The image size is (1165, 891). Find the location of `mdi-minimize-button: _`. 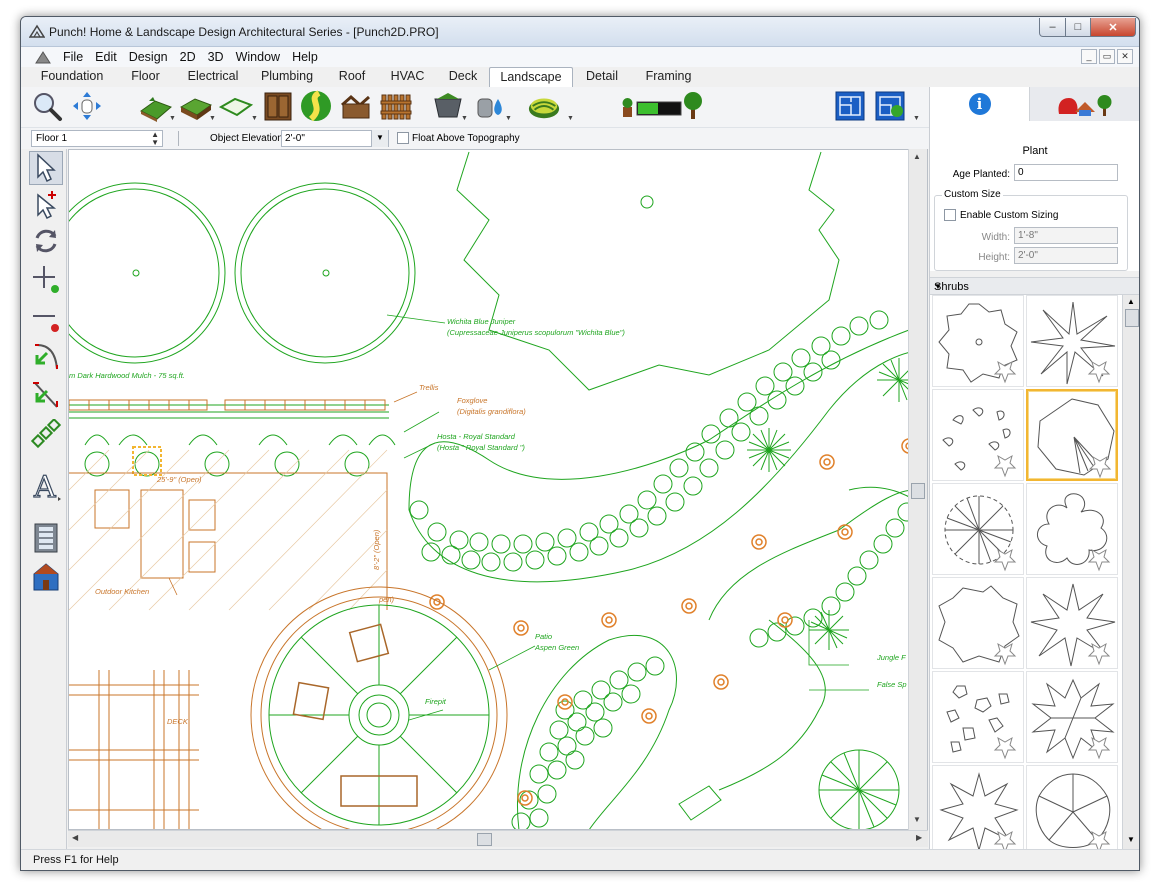

mdi-minimize-button: _ is located at coordinates (1089, 56).